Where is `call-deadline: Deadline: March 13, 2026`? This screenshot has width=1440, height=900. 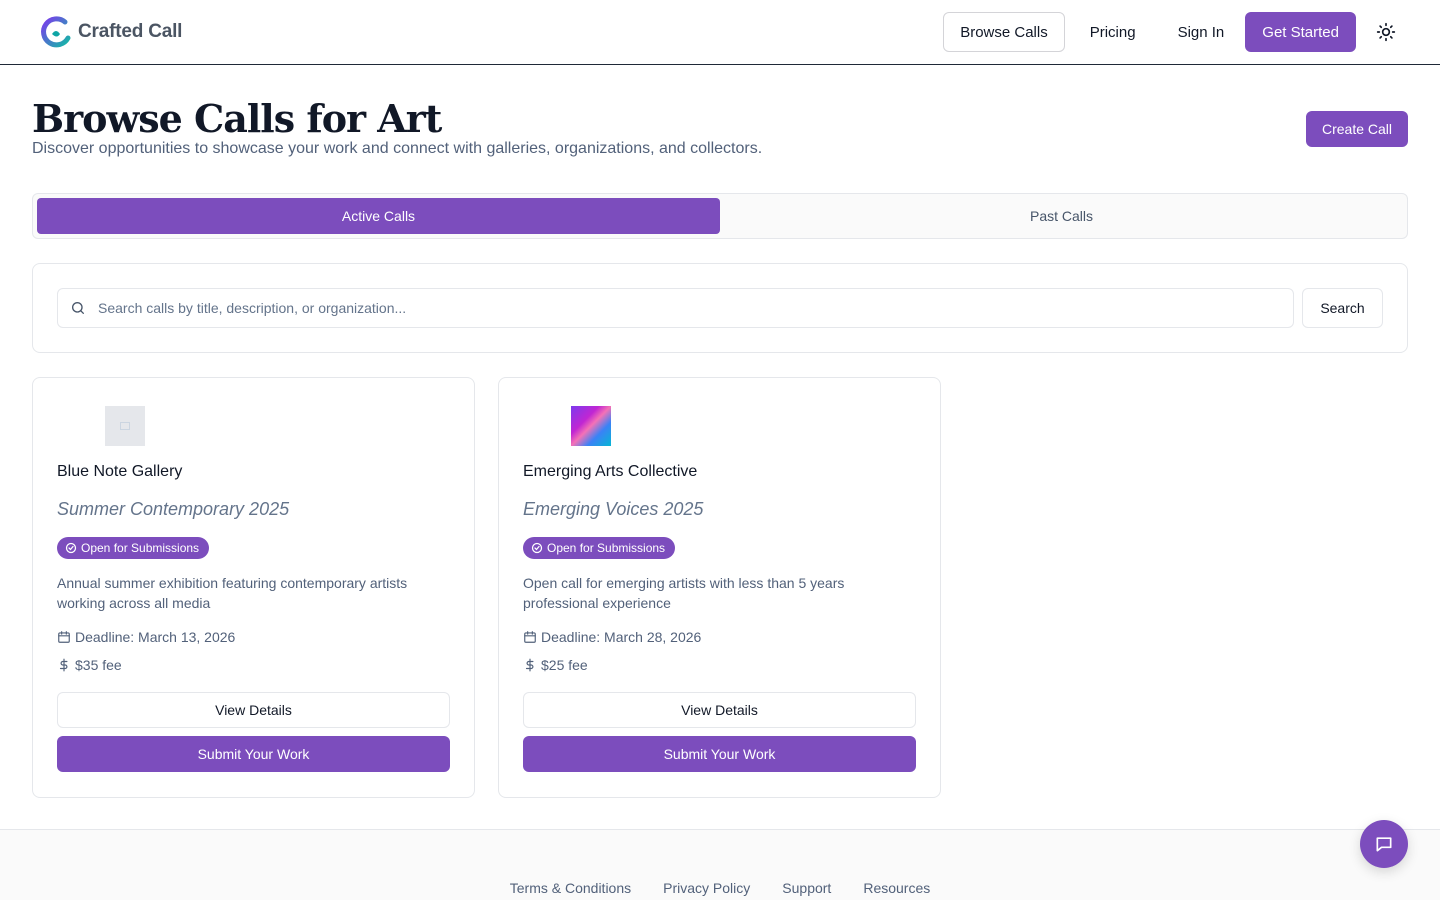
call-deadline: Deadline: March 13, 2026 is located at coordinates (146, 637).